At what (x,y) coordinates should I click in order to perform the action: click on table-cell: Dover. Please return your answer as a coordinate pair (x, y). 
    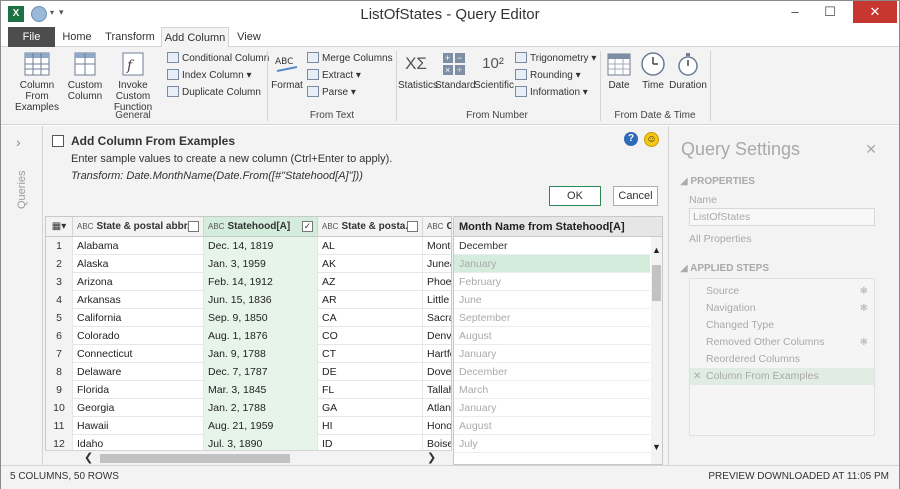
    Looking at the image, I should click on (437, 372).